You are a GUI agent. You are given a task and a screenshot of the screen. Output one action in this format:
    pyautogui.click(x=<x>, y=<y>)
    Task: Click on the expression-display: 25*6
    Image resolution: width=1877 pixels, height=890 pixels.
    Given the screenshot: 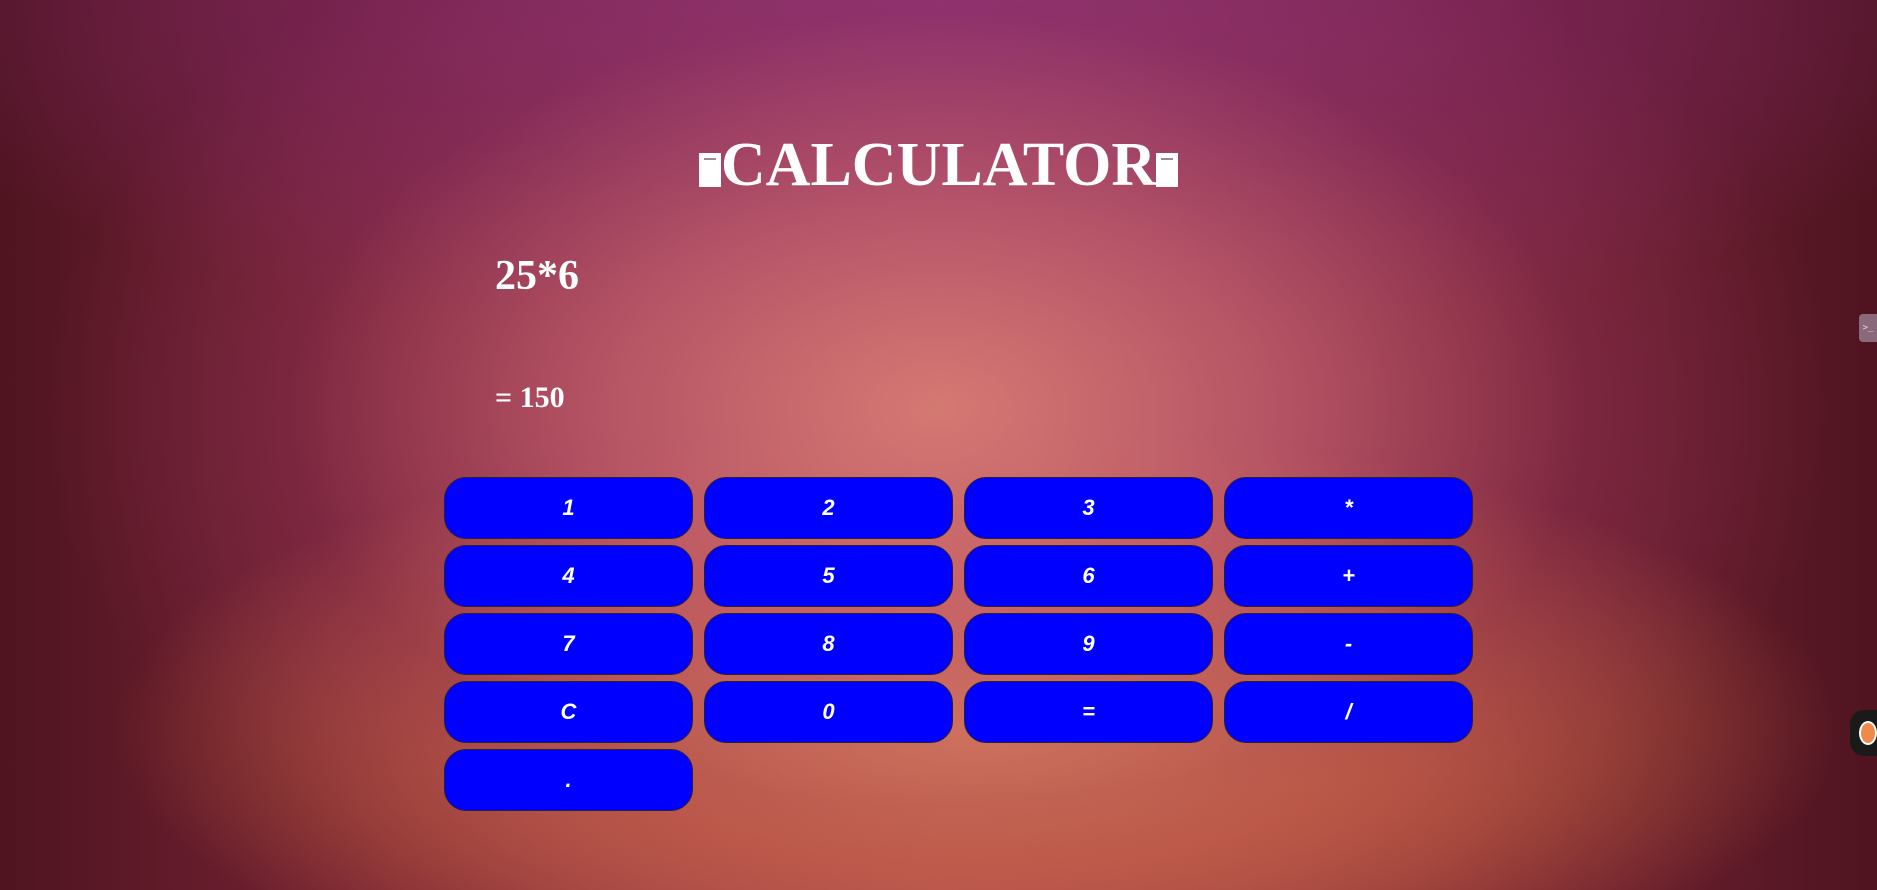 What is the action you would take?
    pyautogui.click(x=537, y=276)
    